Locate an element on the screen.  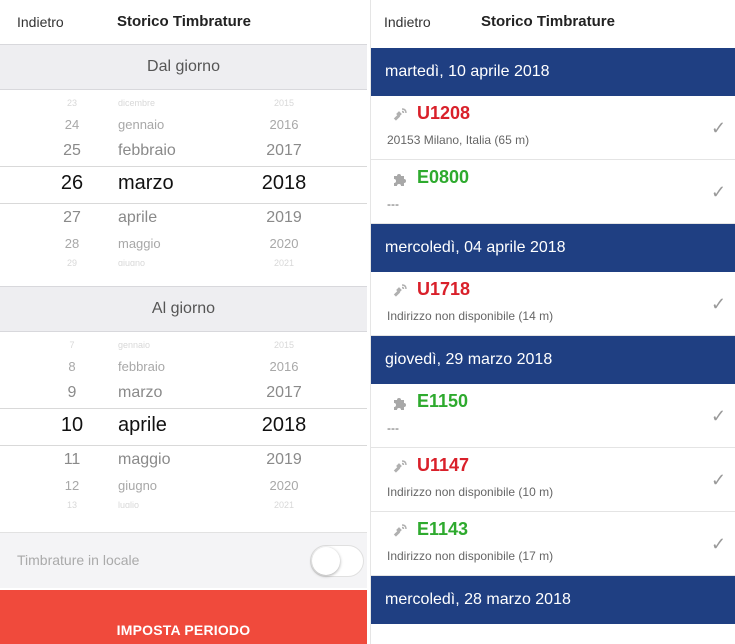
punch-entry: U1208 20153 Milano, Italia (65 m) ✓ is located at coordinates (553, 128).